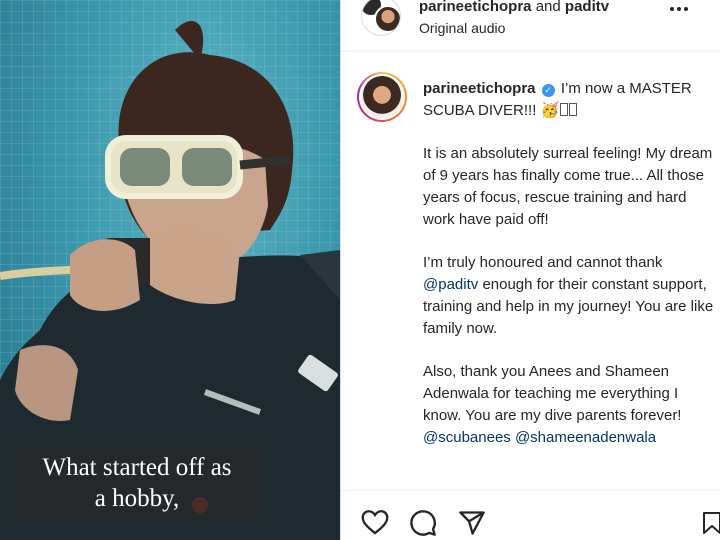 Image resolution: width=720 pixels, height=540 pixels. I want to click on header-conjunction: and, so click(548, 7).